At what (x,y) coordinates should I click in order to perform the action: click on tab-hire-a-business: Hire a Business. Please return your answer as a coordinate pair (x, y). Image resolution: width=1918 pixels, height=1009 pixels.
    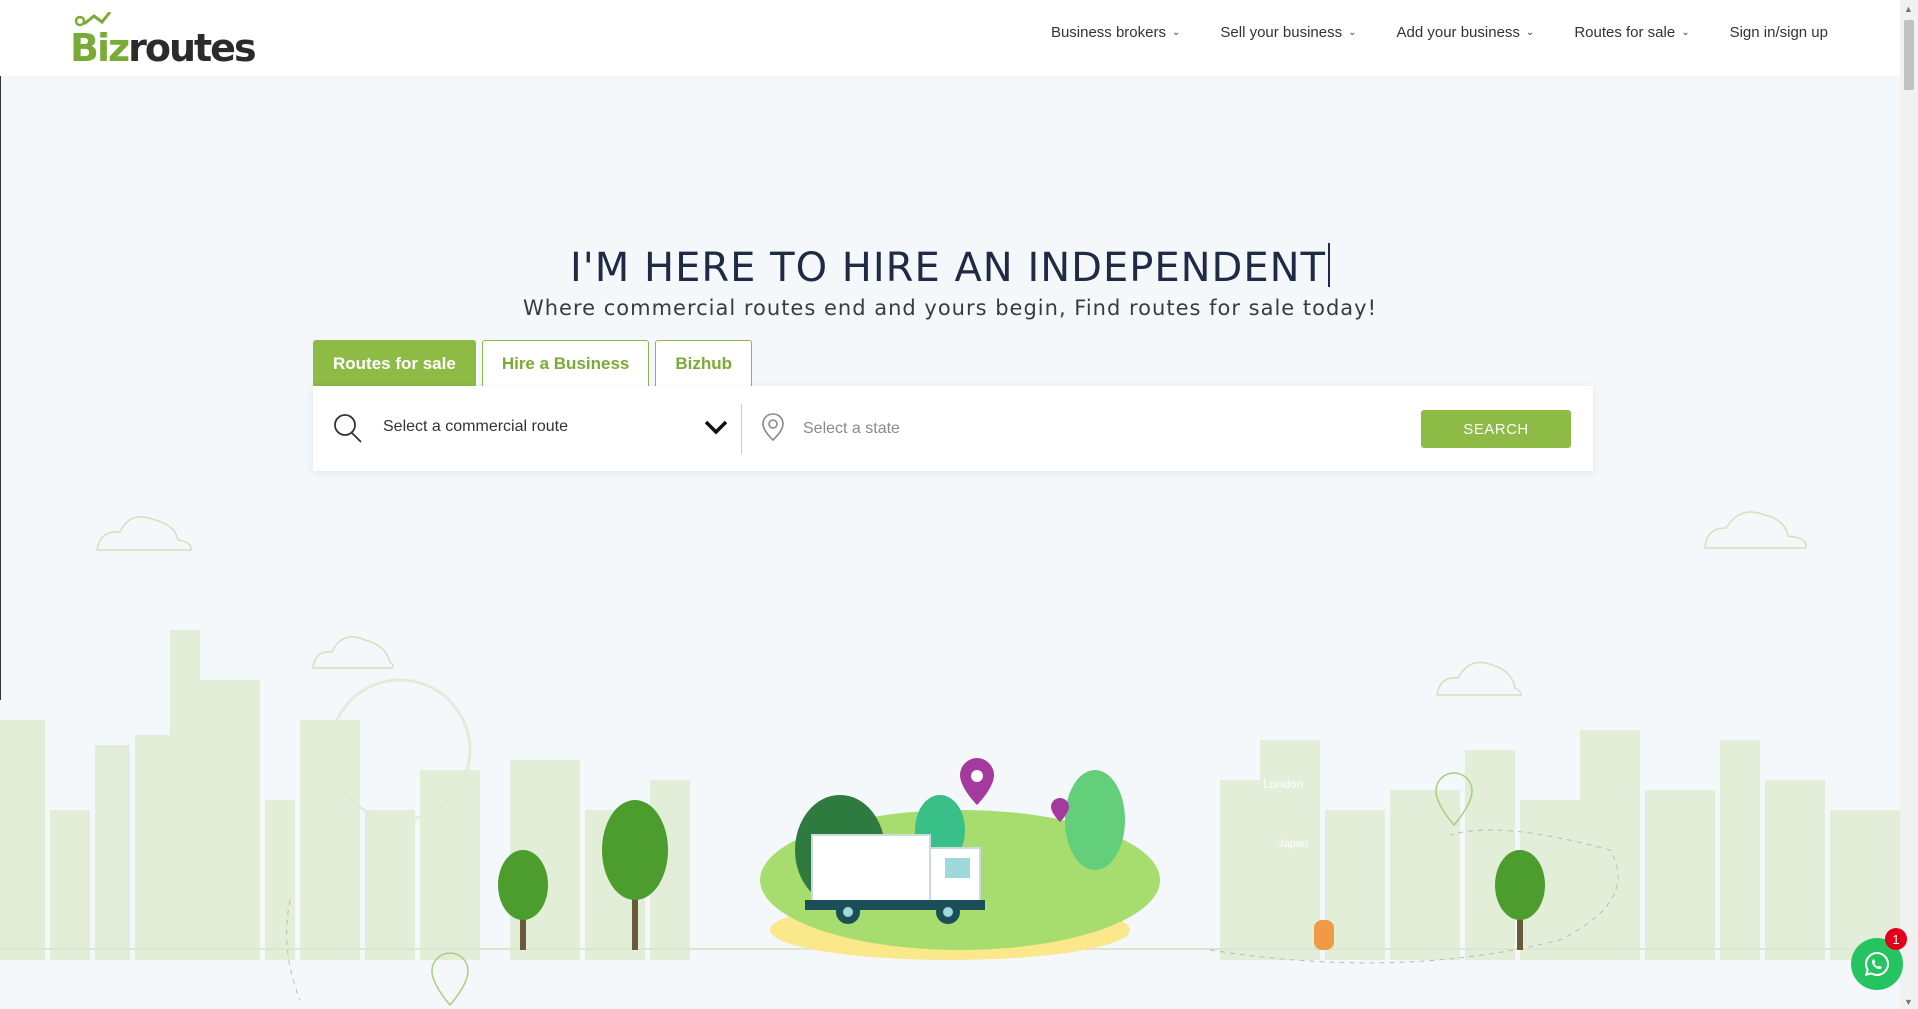
    Looking at the image, I should click on (565, 363).